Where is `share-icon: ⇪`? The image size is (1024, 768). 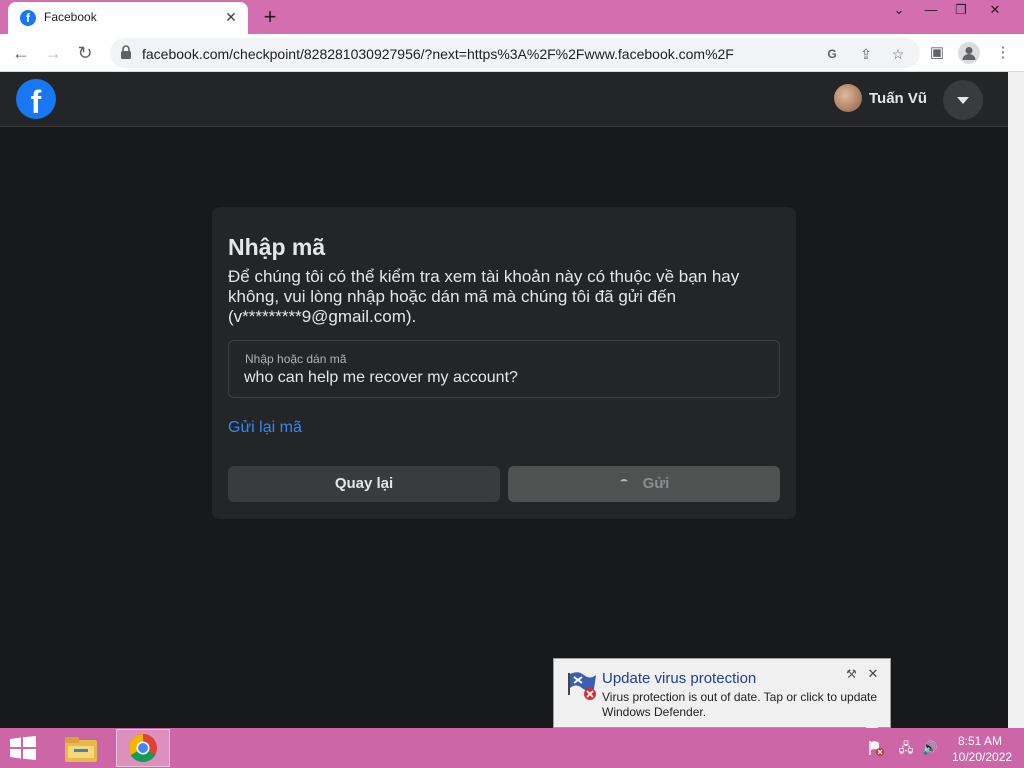 share-icon: ⇪ is located at coordinates (866, 54).